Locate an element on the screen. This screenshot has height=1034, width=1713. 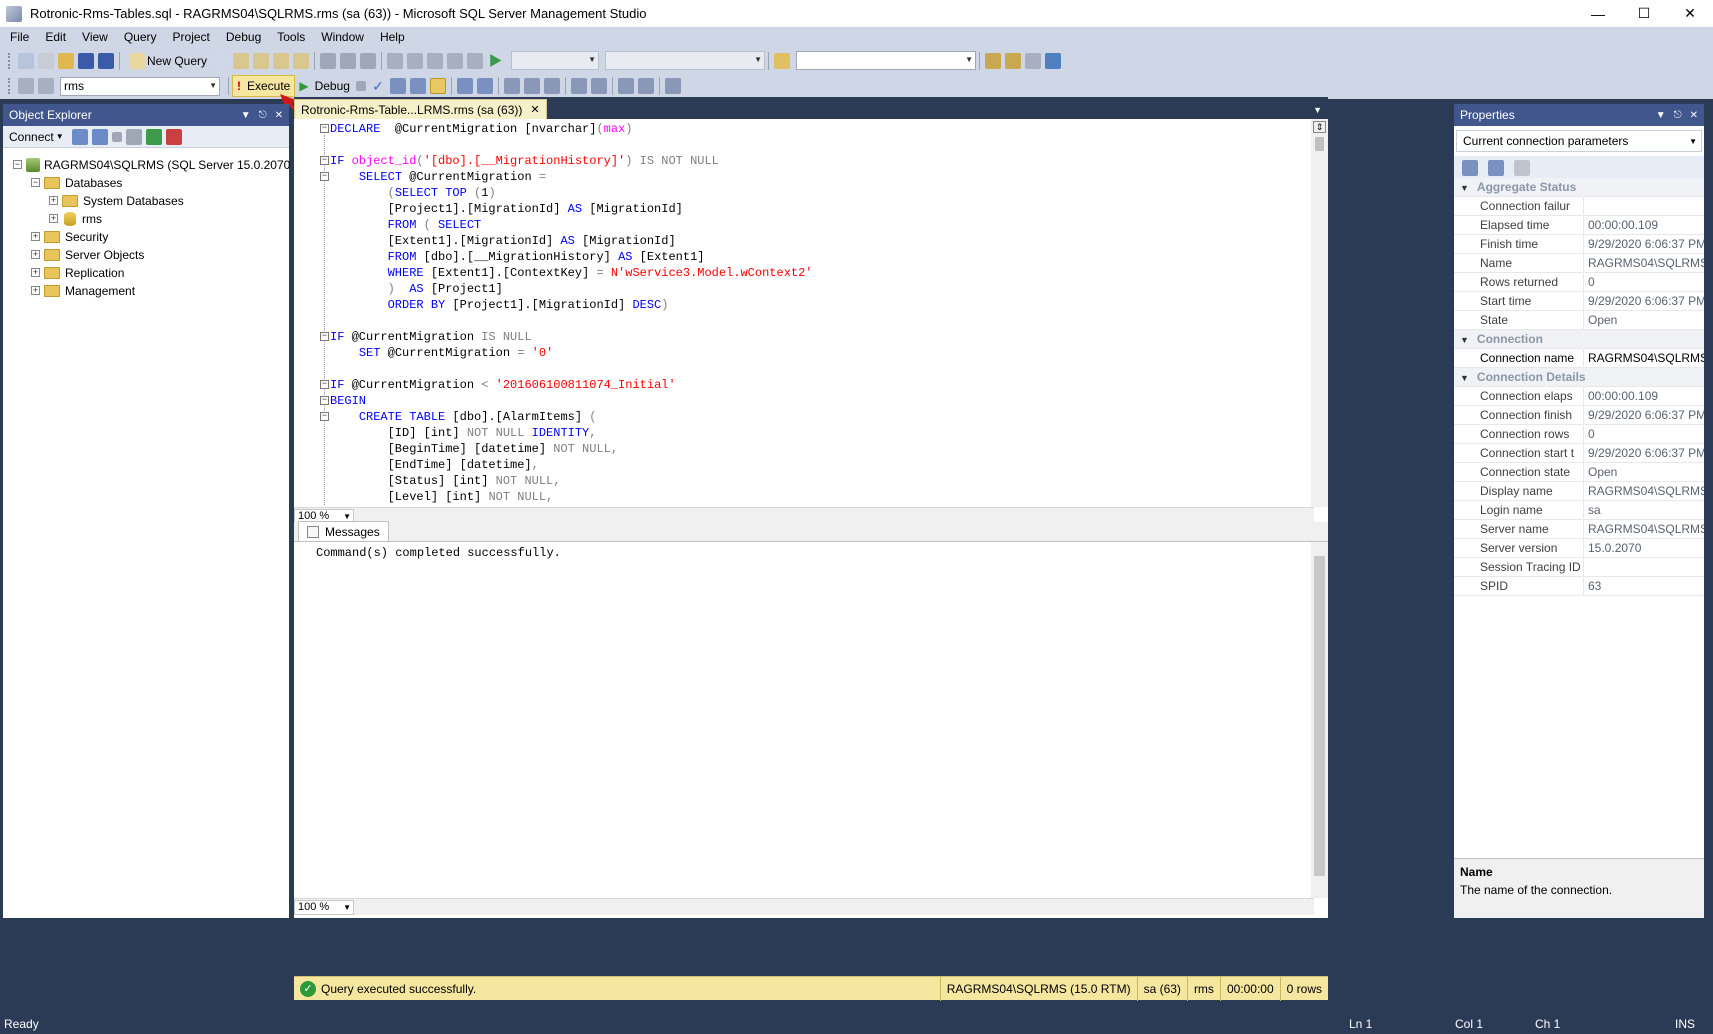
tree-node: + rms is located at coordinates (75, 218).